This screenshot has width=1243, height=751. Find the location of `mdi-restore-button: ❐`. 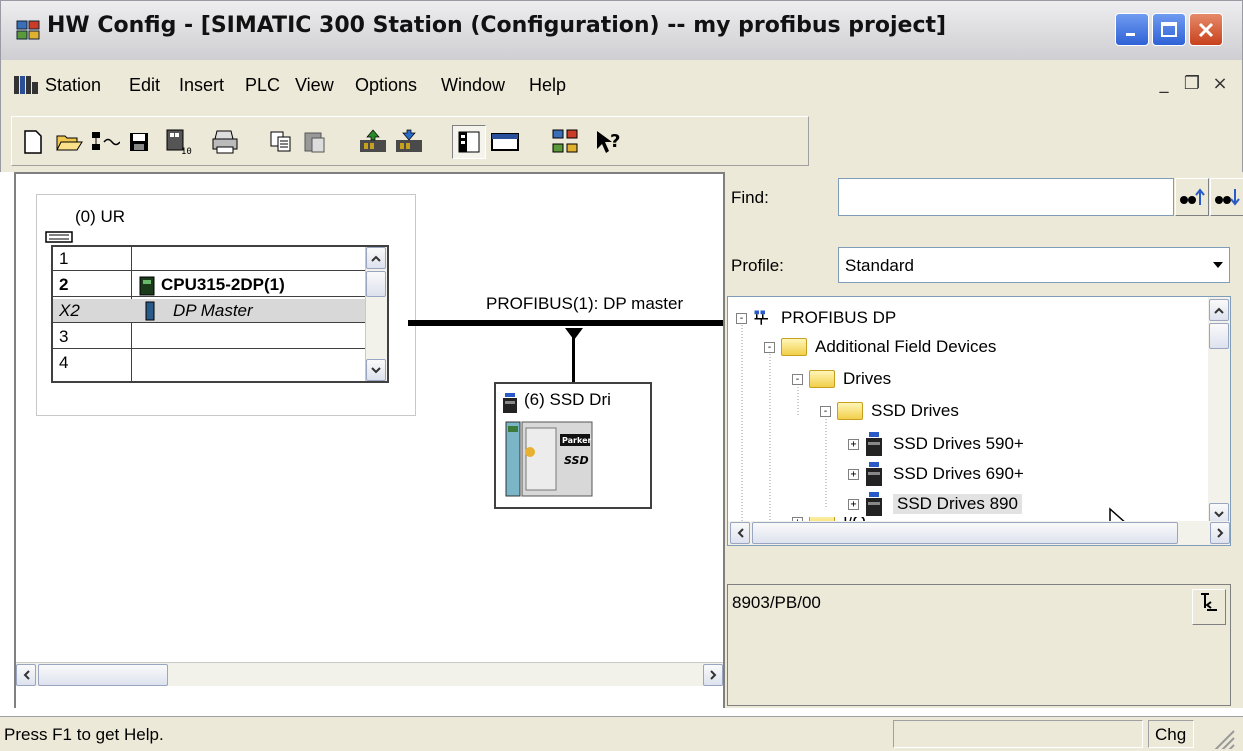

mdi-restore-button: ❐ is located at coordinates (1192, 84).